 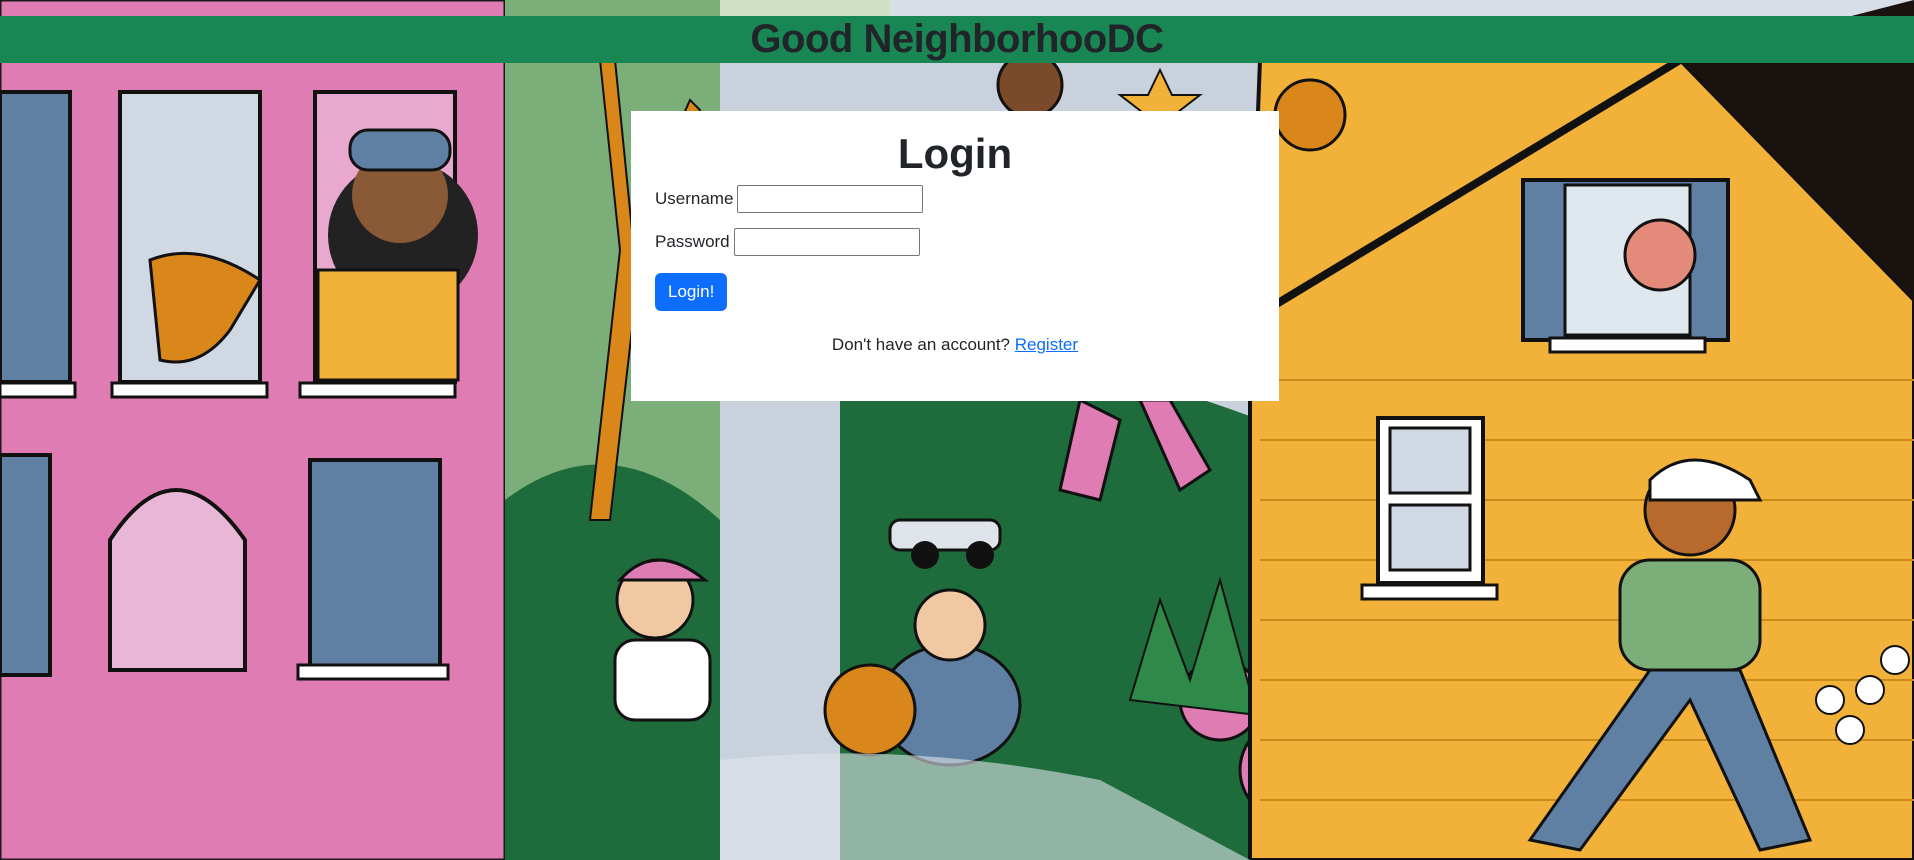 I want to click on header-bar: Good NeighborhooDC, so click(x=957, y=39).